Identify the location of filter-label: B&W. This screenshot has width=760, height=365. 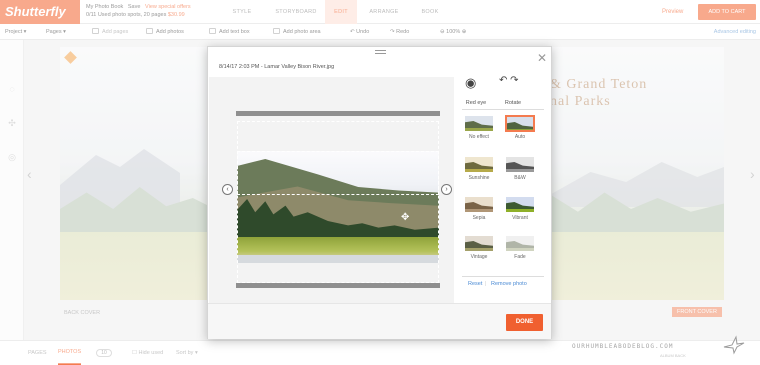
(520, 178).